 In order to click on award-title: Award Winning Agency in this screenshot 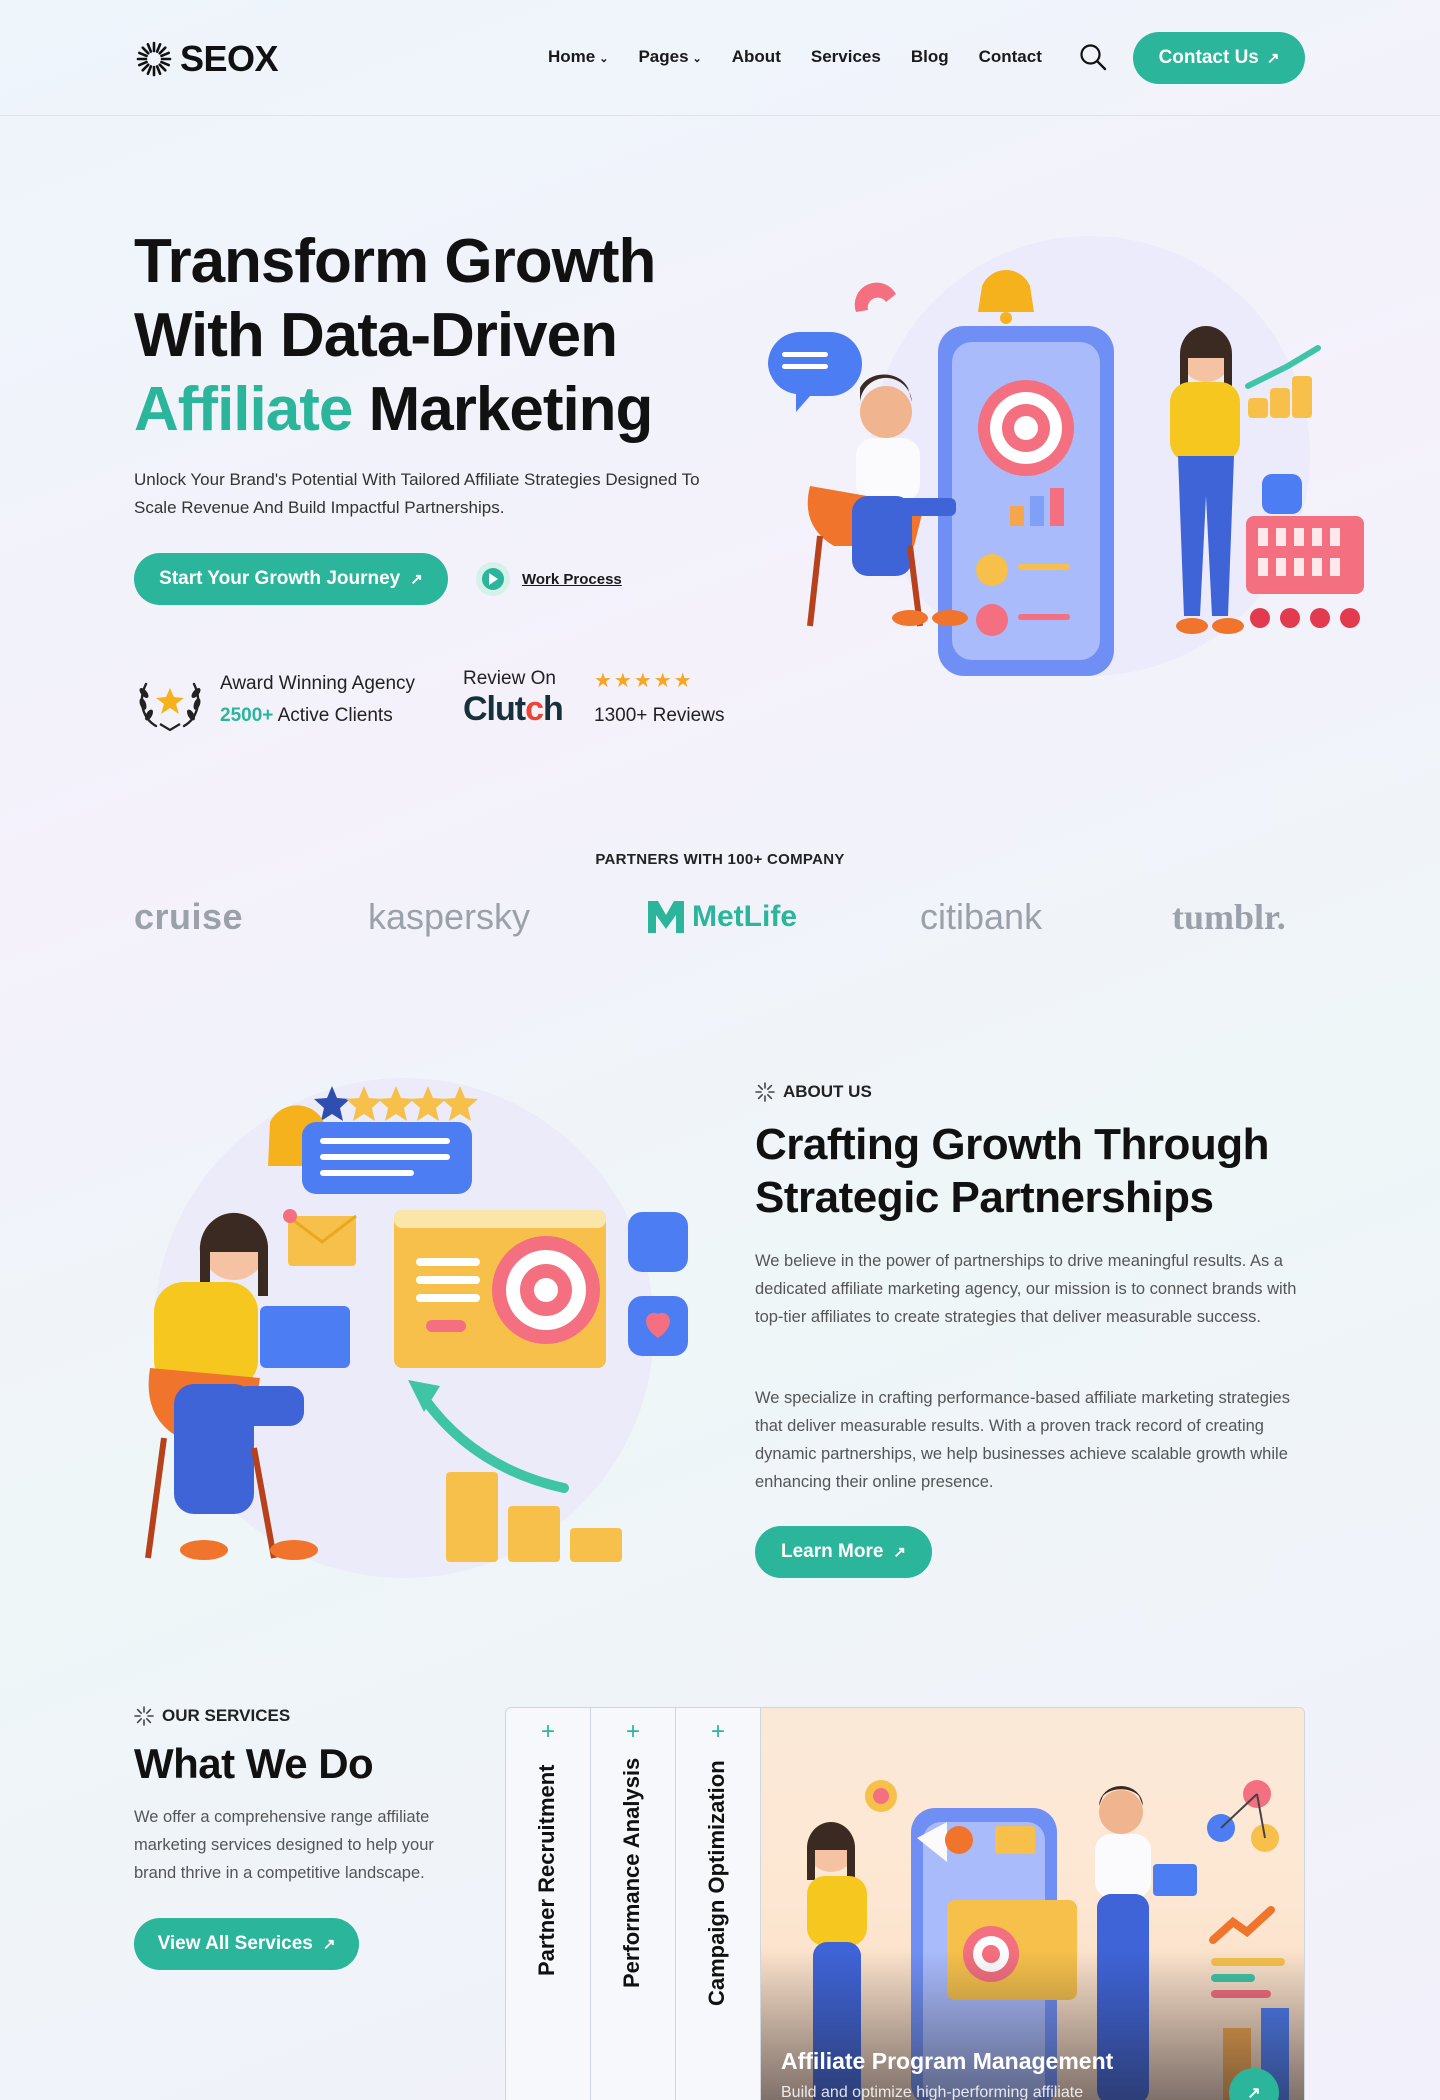, I will do `click(318, 683)`.